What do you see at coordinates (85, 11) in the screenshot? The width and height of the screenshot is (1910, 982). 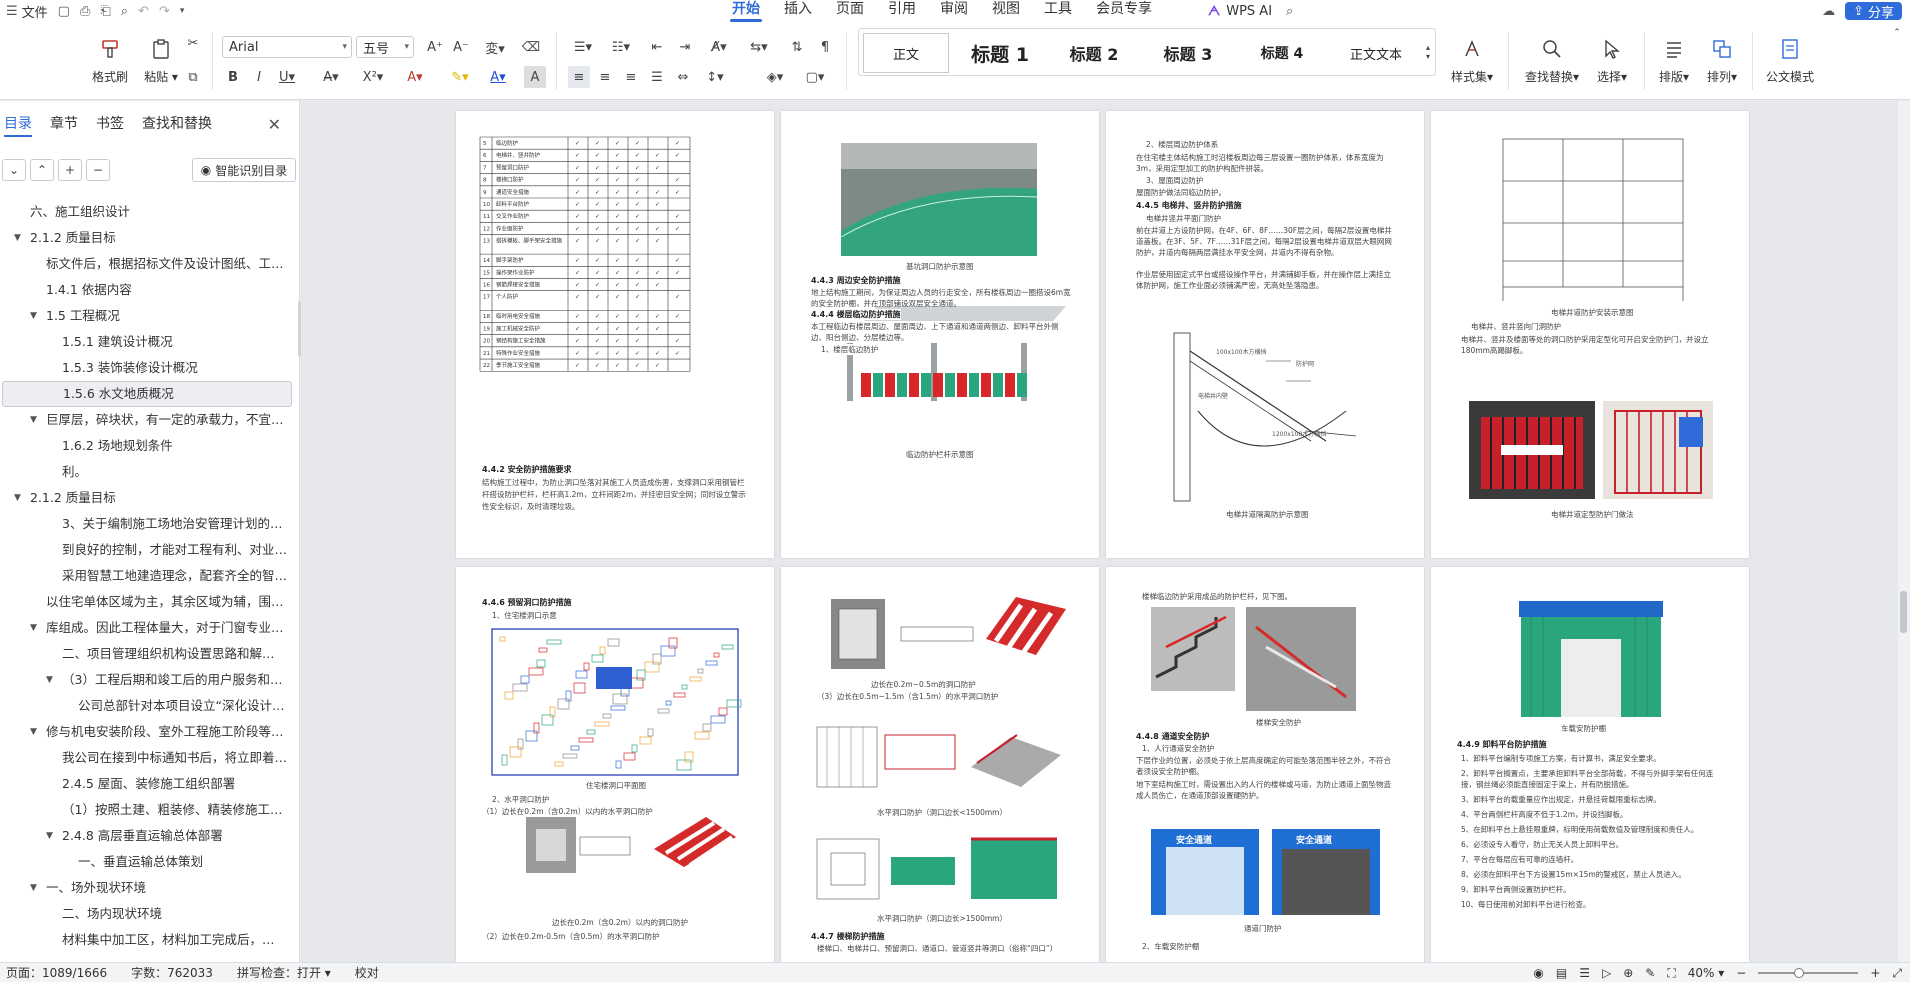 I see `export-pdf-icon: ⎙` at bounding box center [85, 11].